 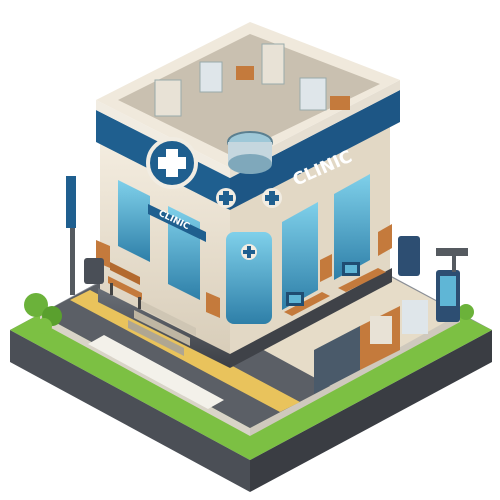 What do you see at coordinates (71, 235) in the screenshot?
I see `street-pole` at bounding box center [71, 235].